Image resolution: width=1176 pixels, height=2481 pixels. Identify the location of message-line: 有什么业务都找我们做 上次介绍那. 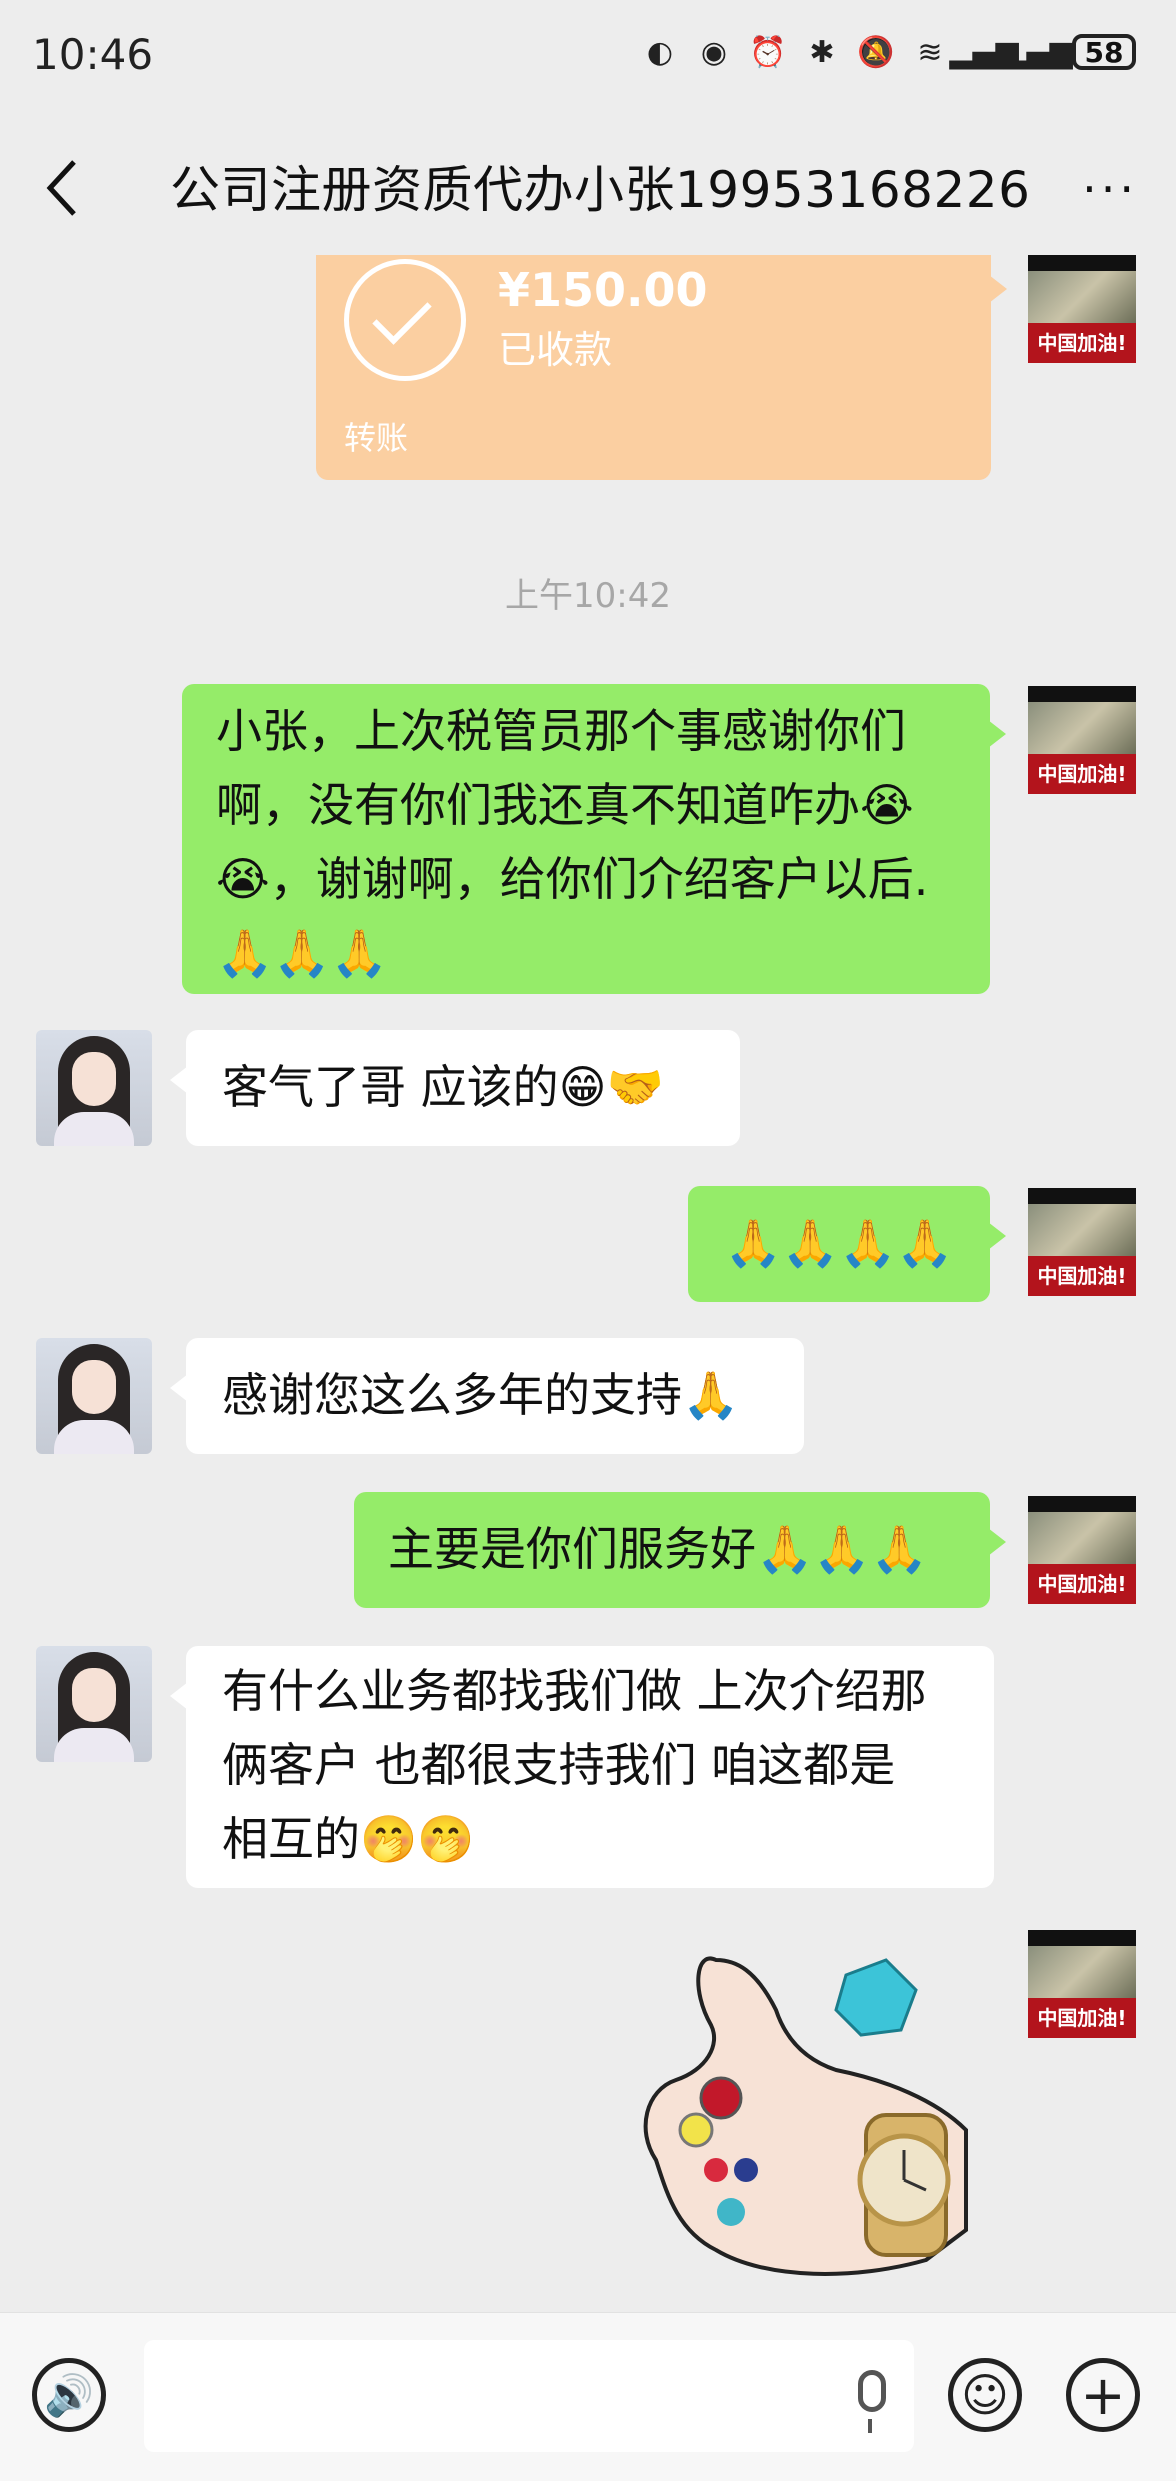
(574, 1691).